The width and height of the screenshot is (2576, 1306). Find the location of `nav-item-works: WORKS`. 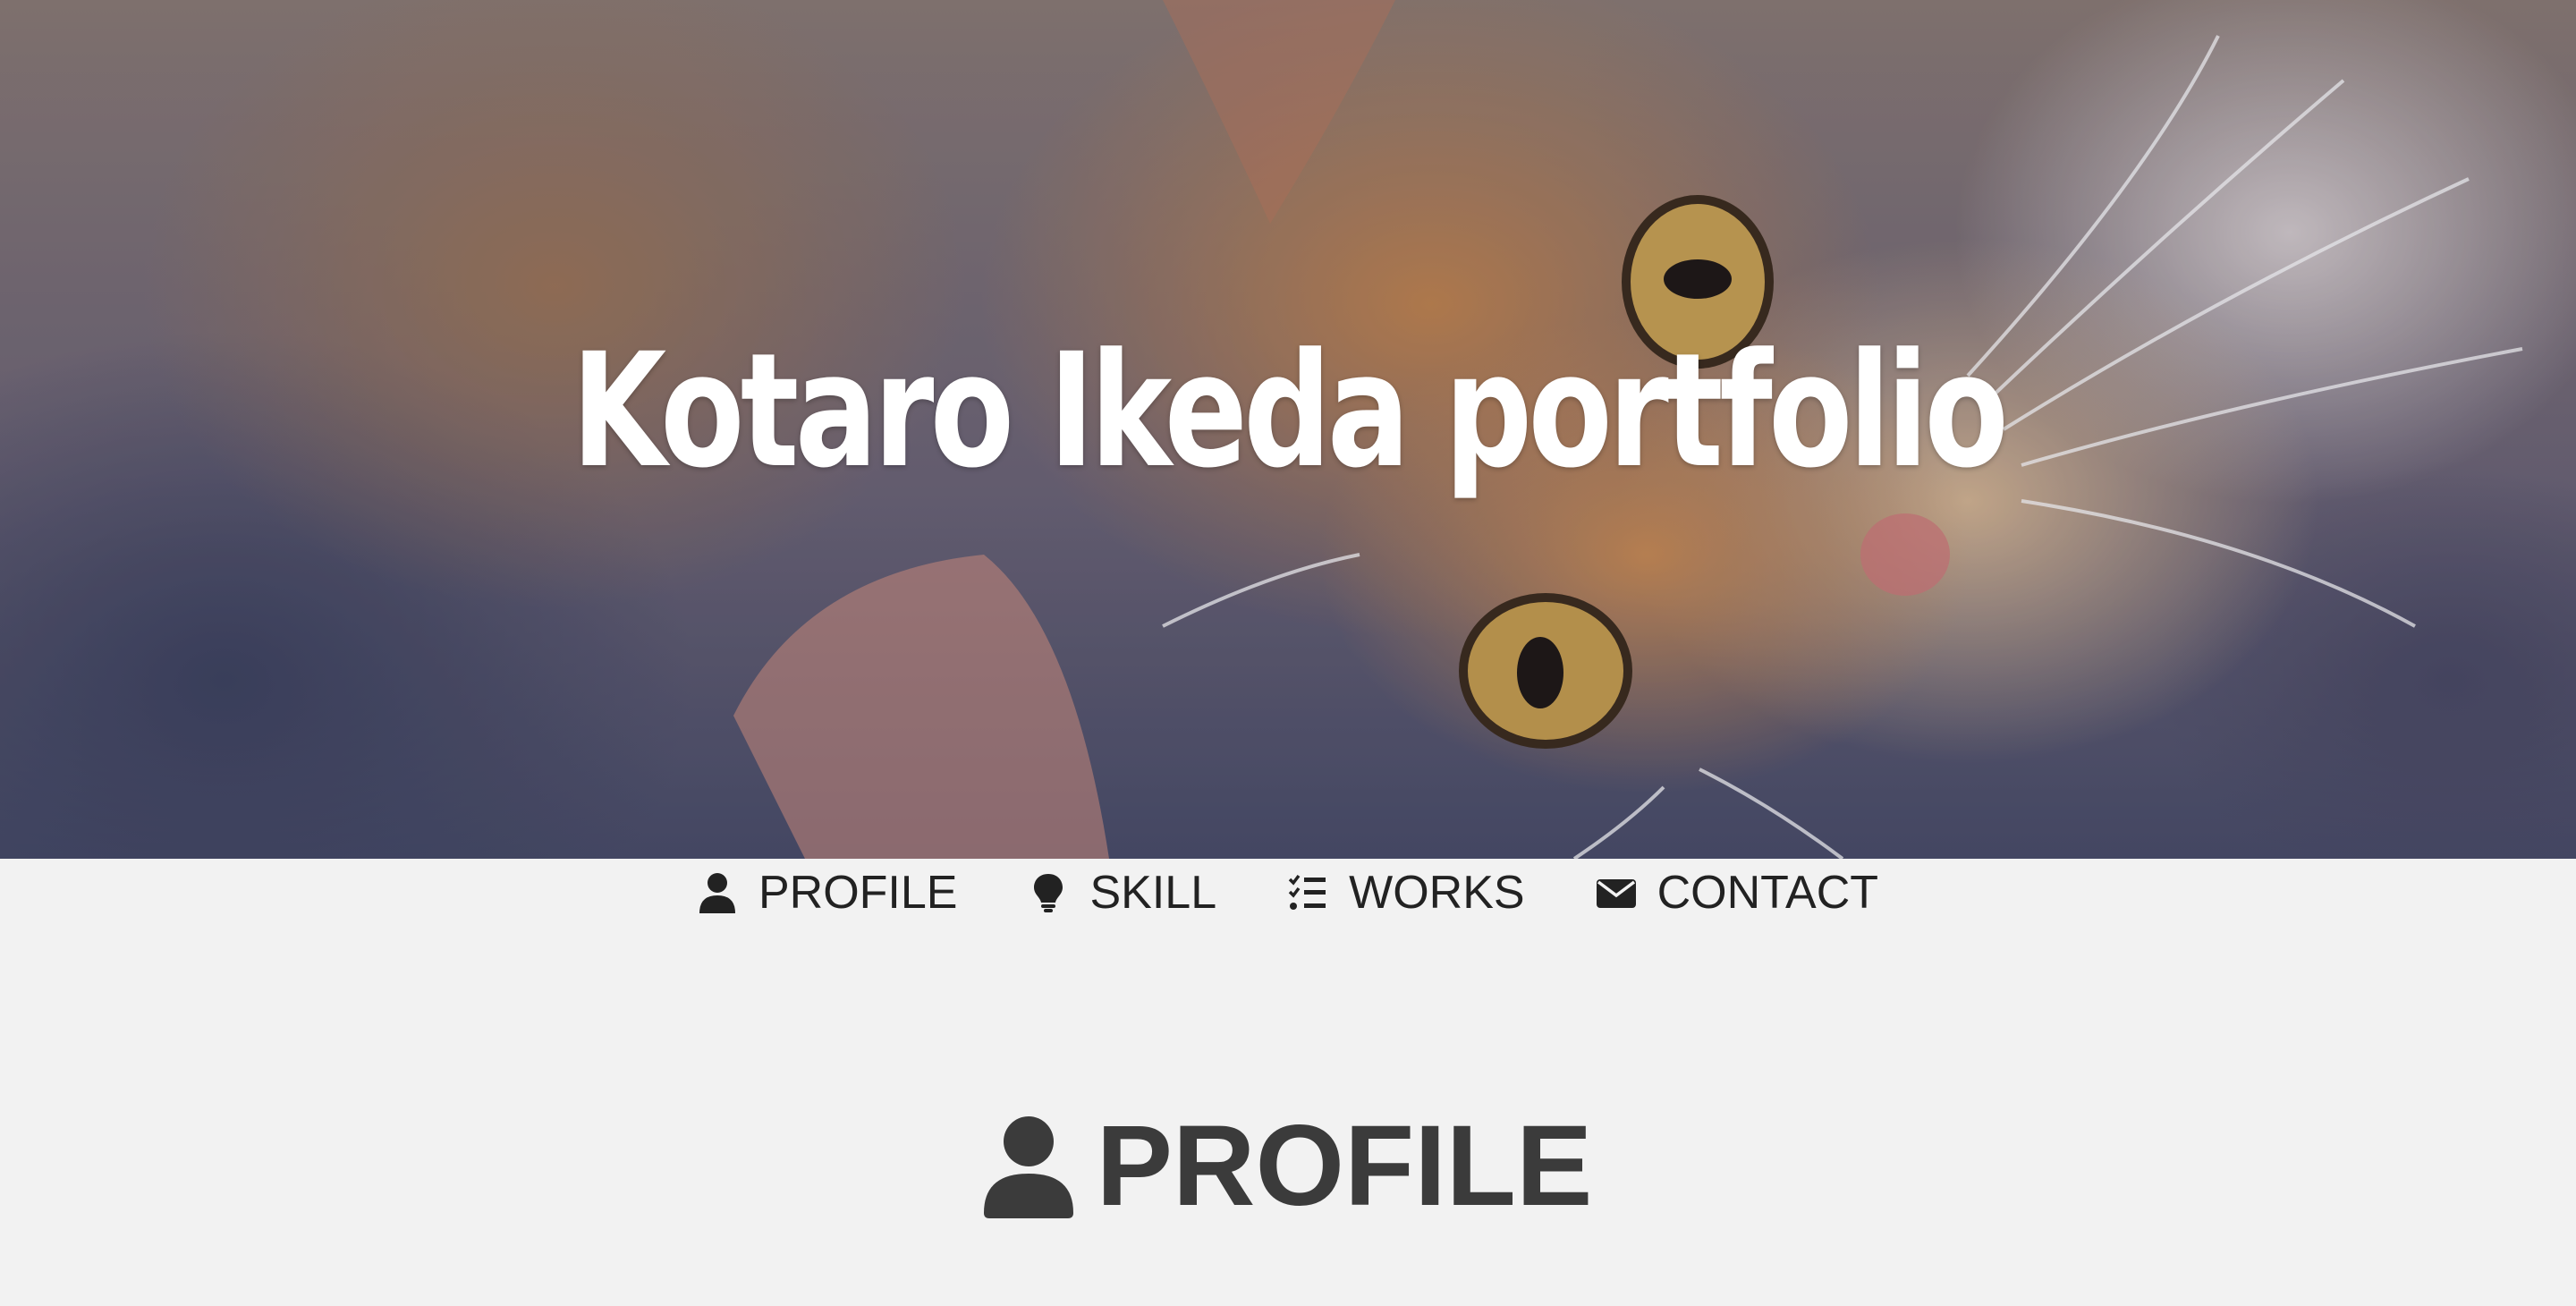

nav-item-works: WORKS is located at coordinates (1406, 893).